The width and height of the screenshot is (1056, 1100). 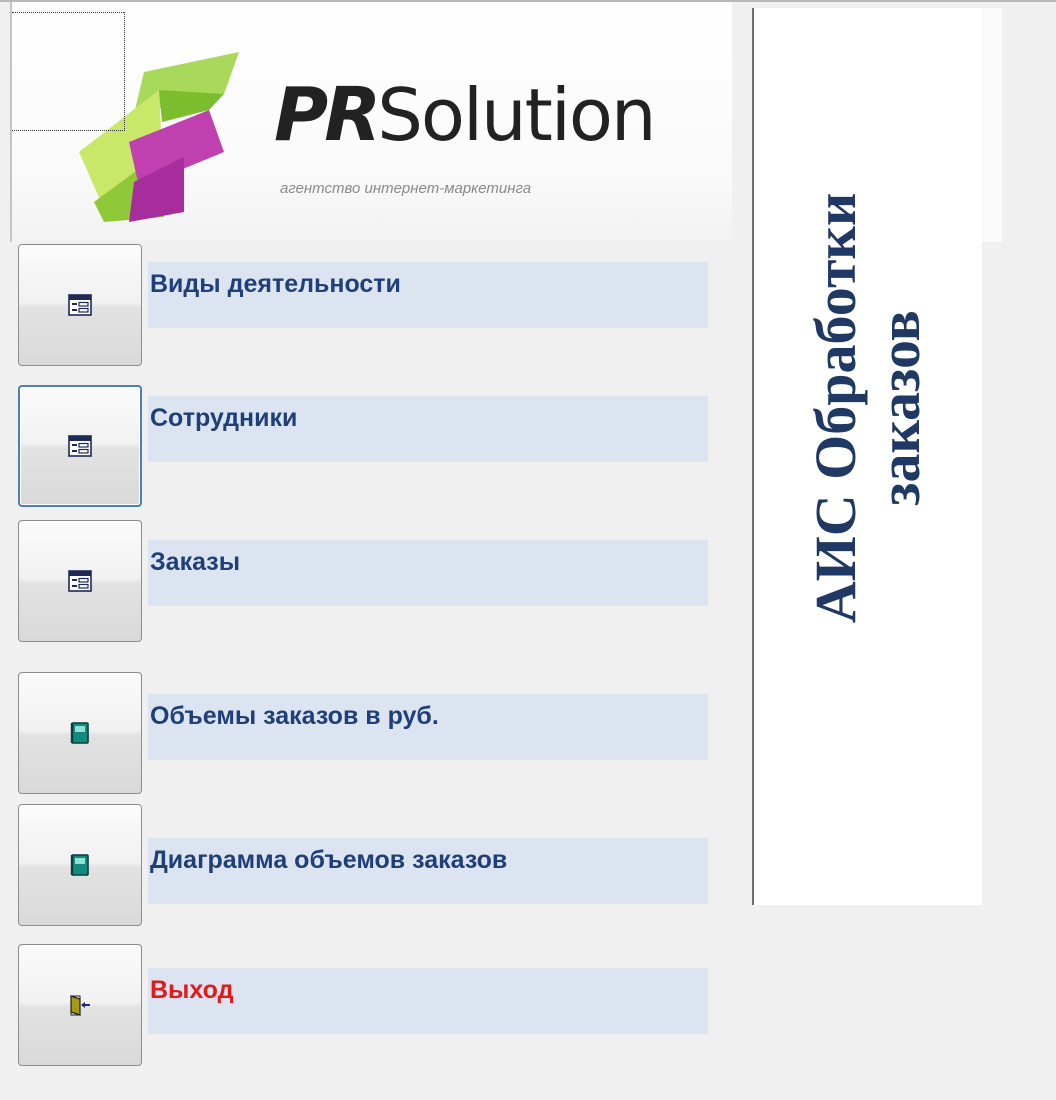 What do you see at coordinates (68, 71) in the screenshot?
I see `focus-rect` at bounding box center [68, 71].